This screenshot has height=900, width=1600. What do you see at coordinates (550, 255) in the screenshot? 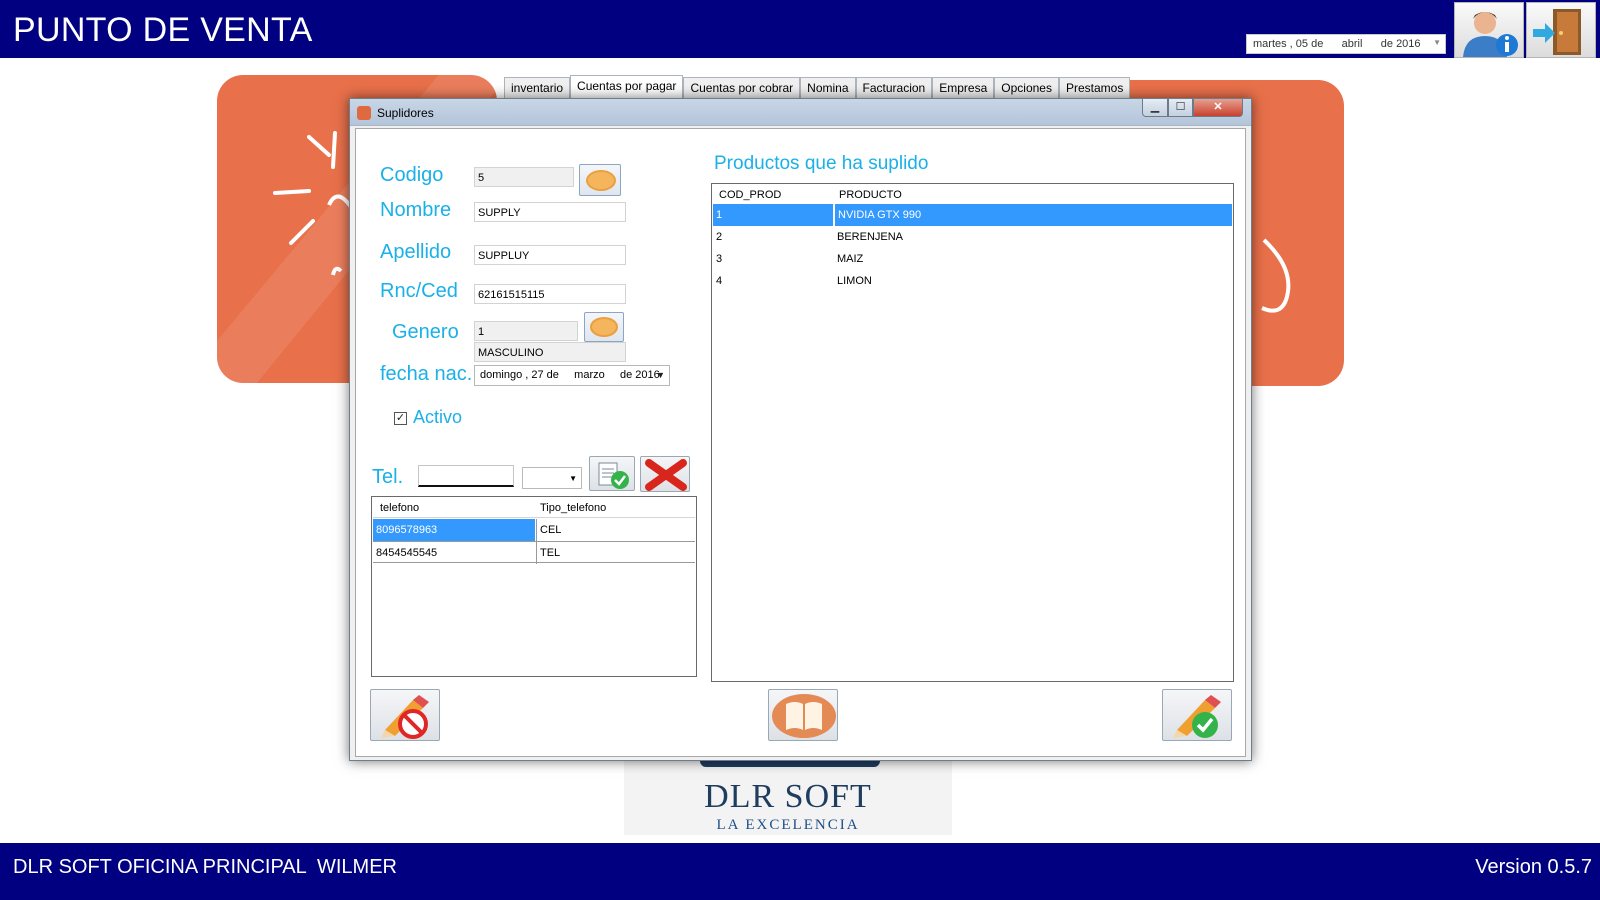
I see `apellido-field: SUPPLUY` at bounding box center [550, 255].